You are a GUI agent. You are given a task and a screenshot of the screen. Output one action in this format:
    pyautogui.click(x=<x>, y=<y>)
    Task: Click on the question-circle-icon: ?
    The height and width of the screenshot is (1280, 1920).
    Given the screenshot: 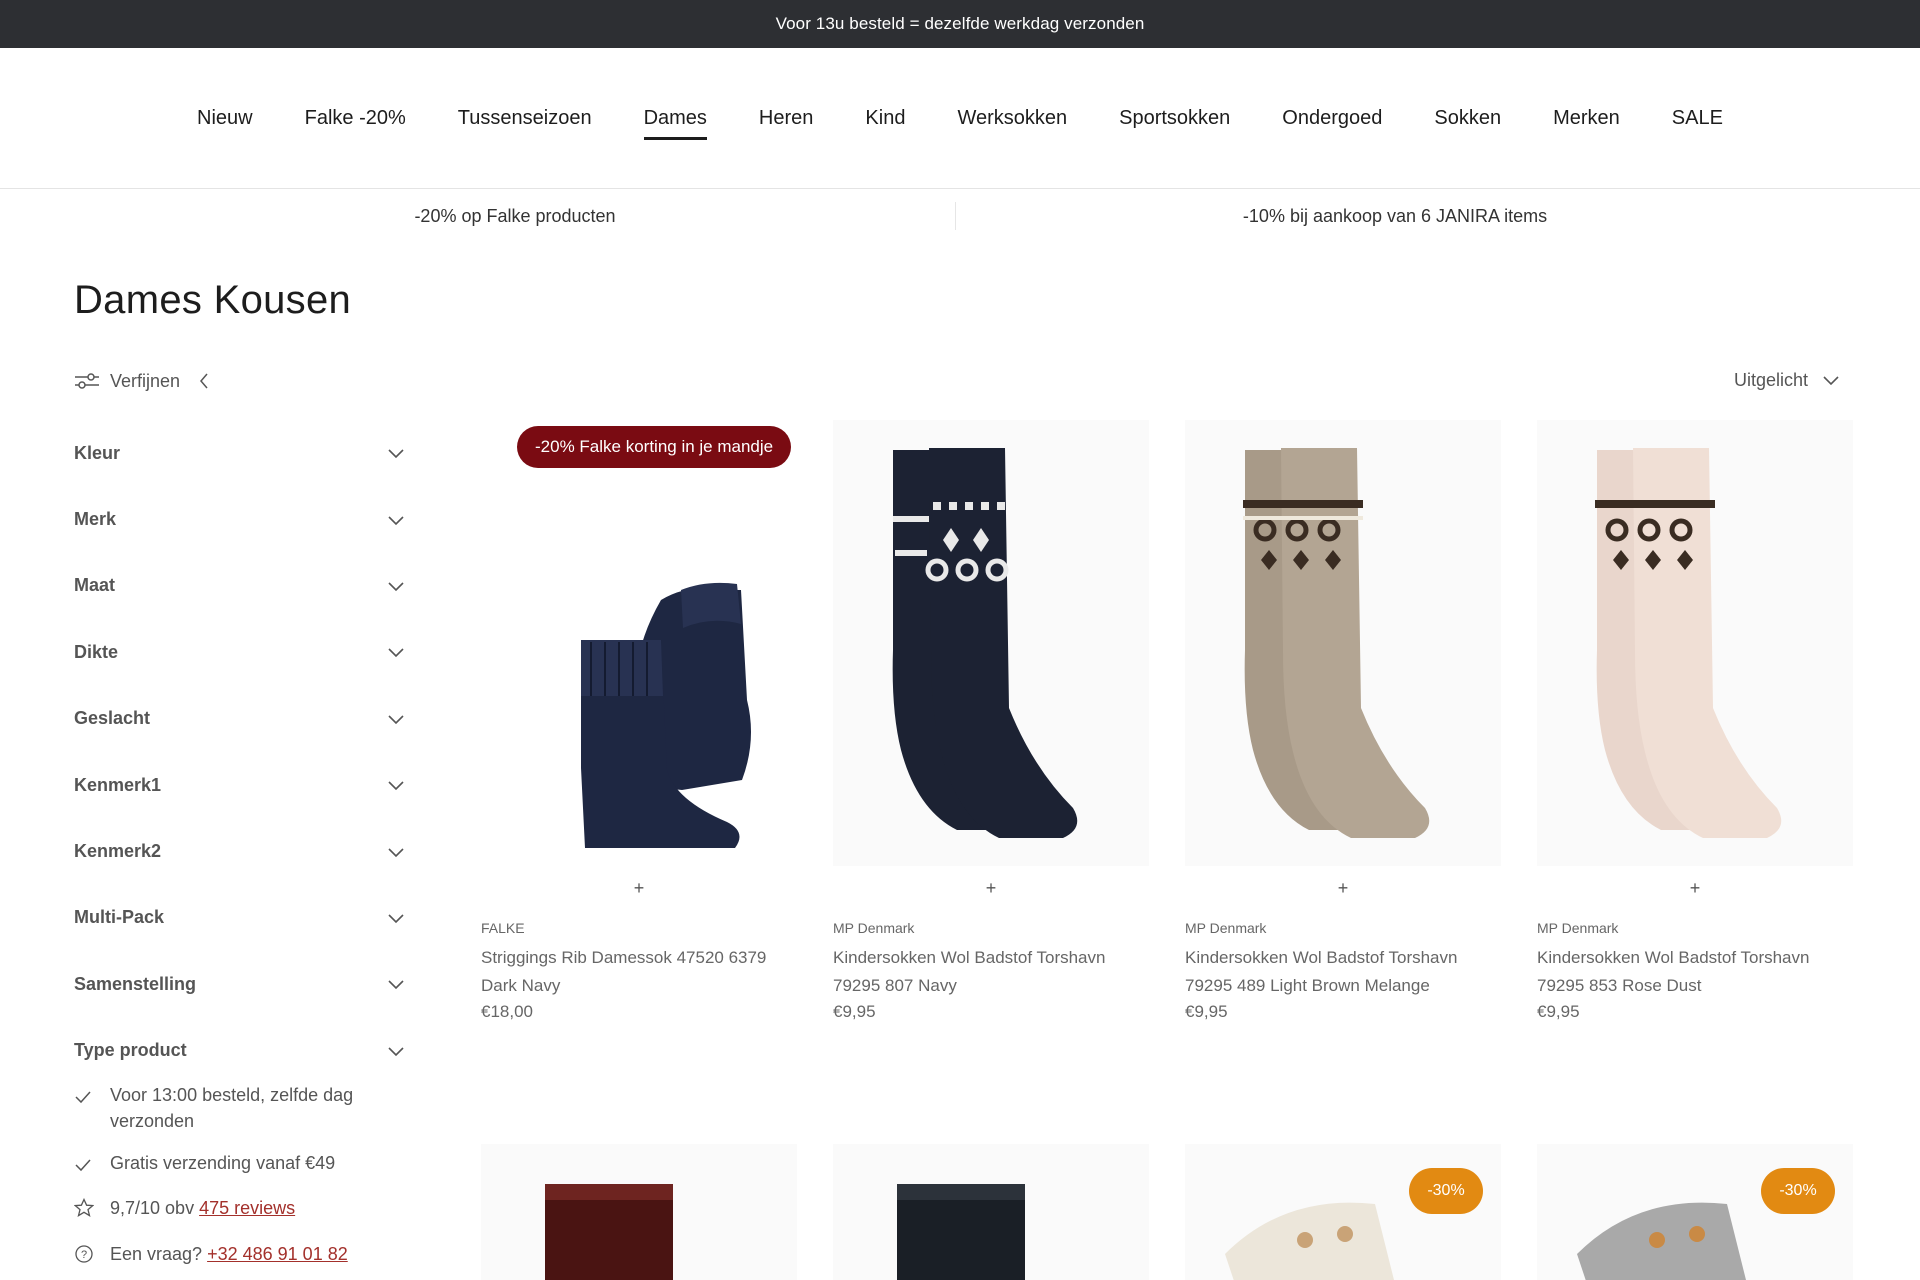 What is the action you would take?
    pyautogui.click(x=85, y=1256)
    